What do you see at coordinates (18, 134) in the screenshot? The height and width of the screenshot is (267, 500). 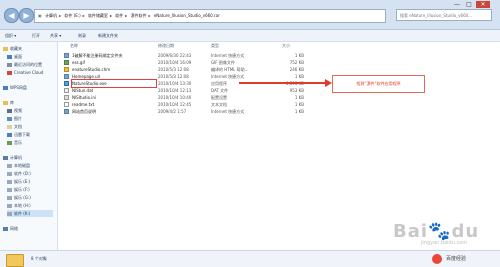 I see `sidebar-item-thunder: 迅雷下载` at bounding box center [18, 134].